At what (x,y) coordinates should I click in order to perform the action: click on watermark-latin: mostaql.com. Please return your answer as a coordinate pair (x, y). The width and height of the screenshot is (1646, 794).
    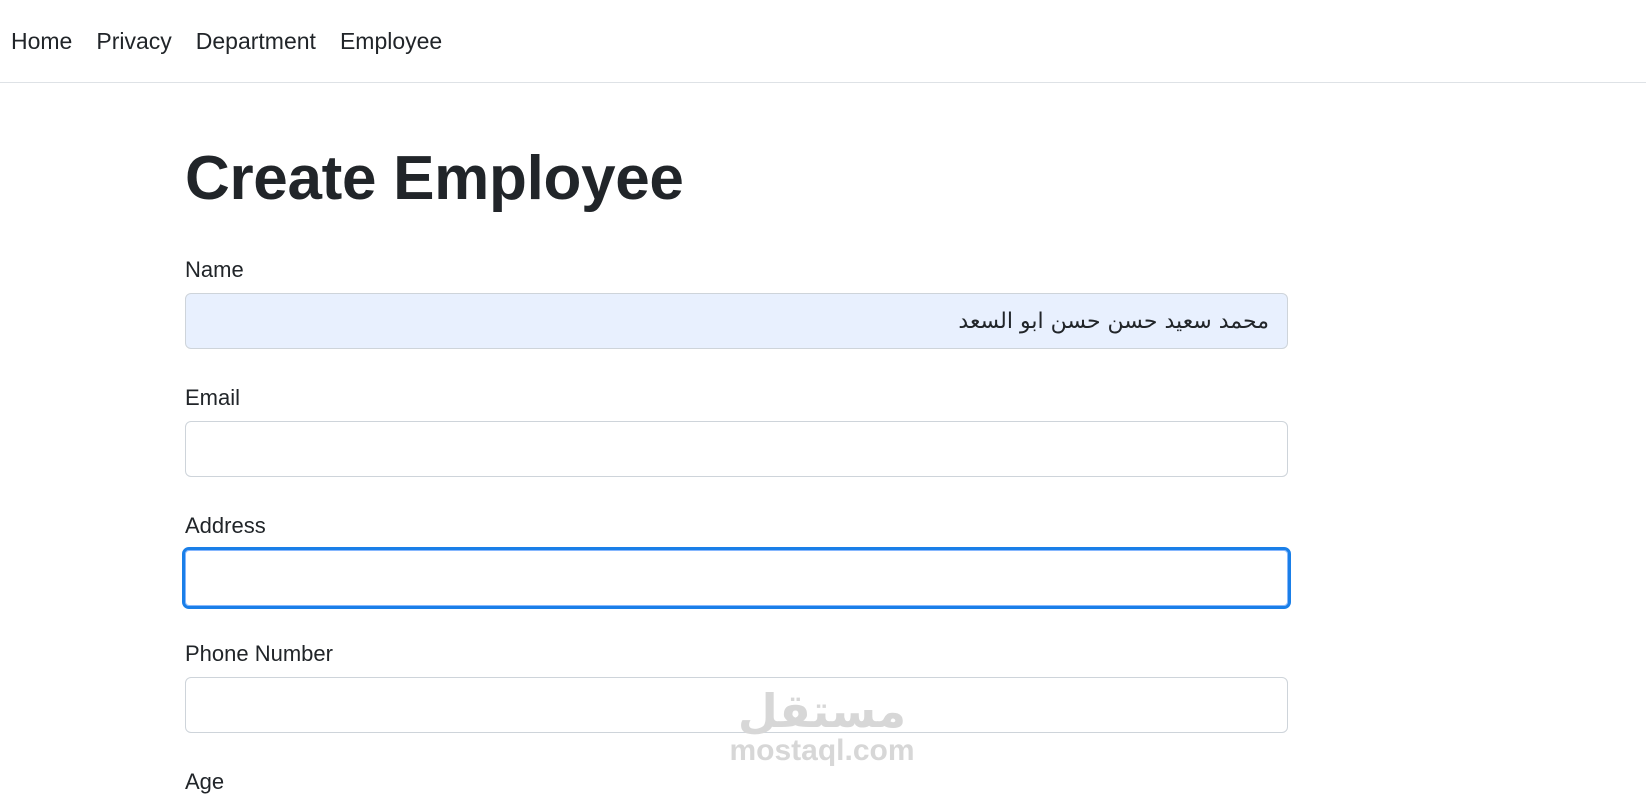
    Looking at the image, I should click on (822, 750).